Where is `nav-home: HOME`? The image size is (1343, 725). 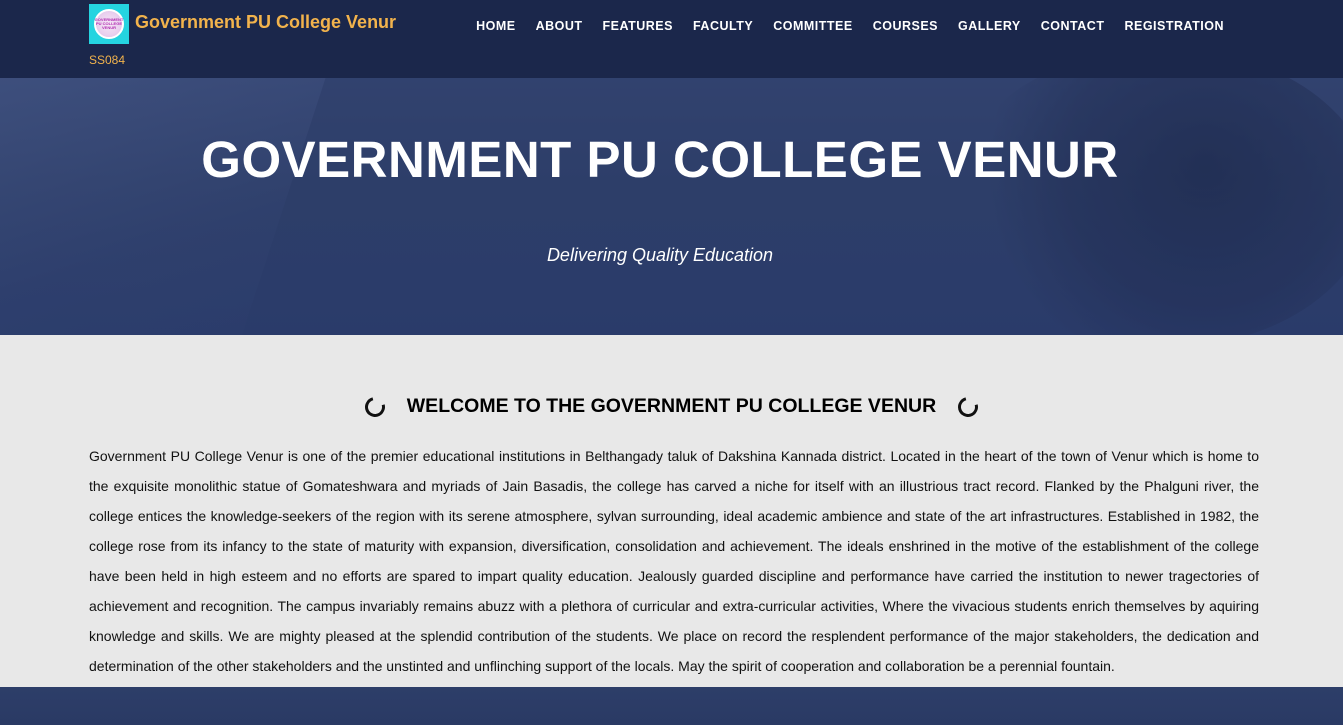 nav-home: HOME is located at coordinates (496, 26).